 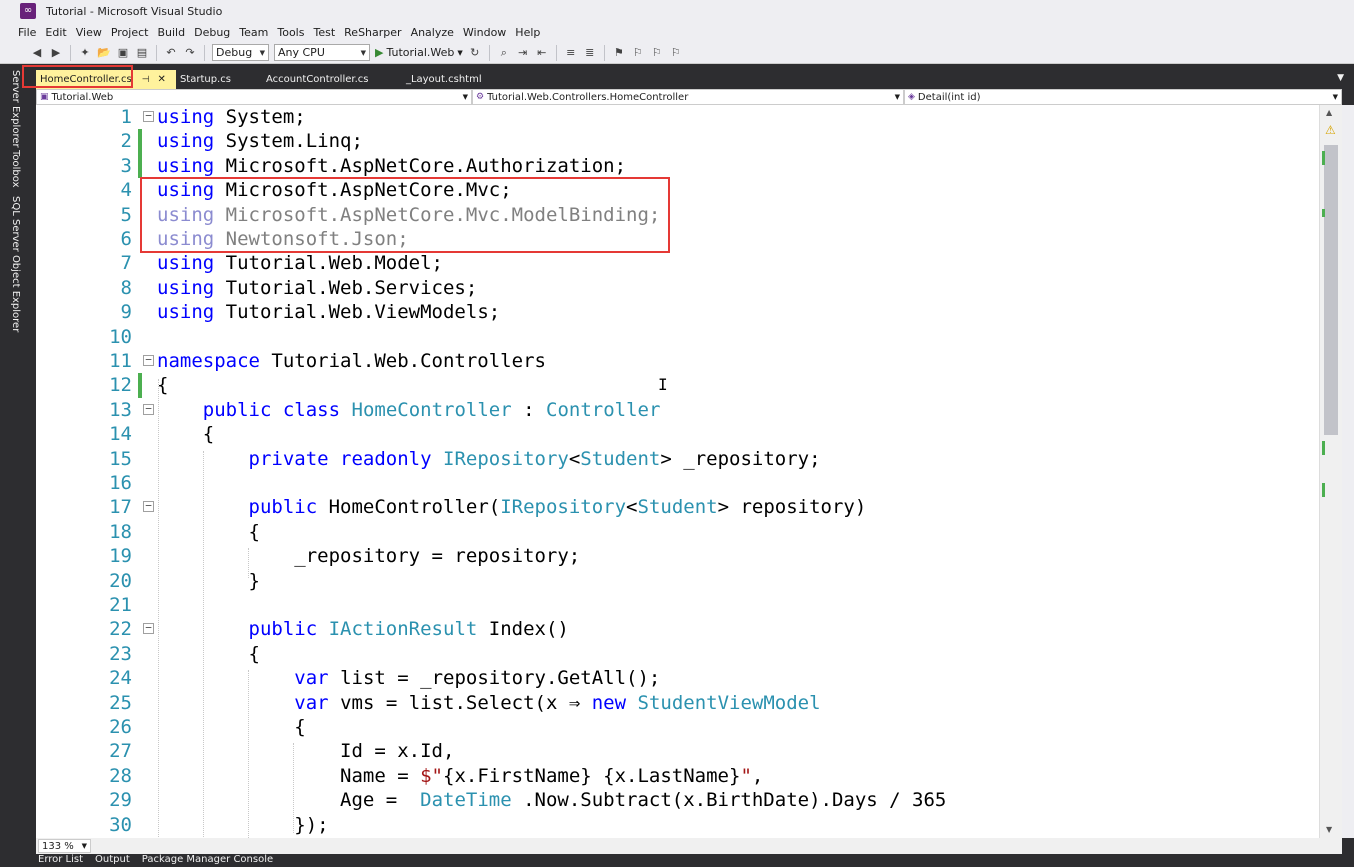 What do you see at coordinates (93, 32) in the screenshot?
I see `menu-view: View` at bounding box center [93, 32].